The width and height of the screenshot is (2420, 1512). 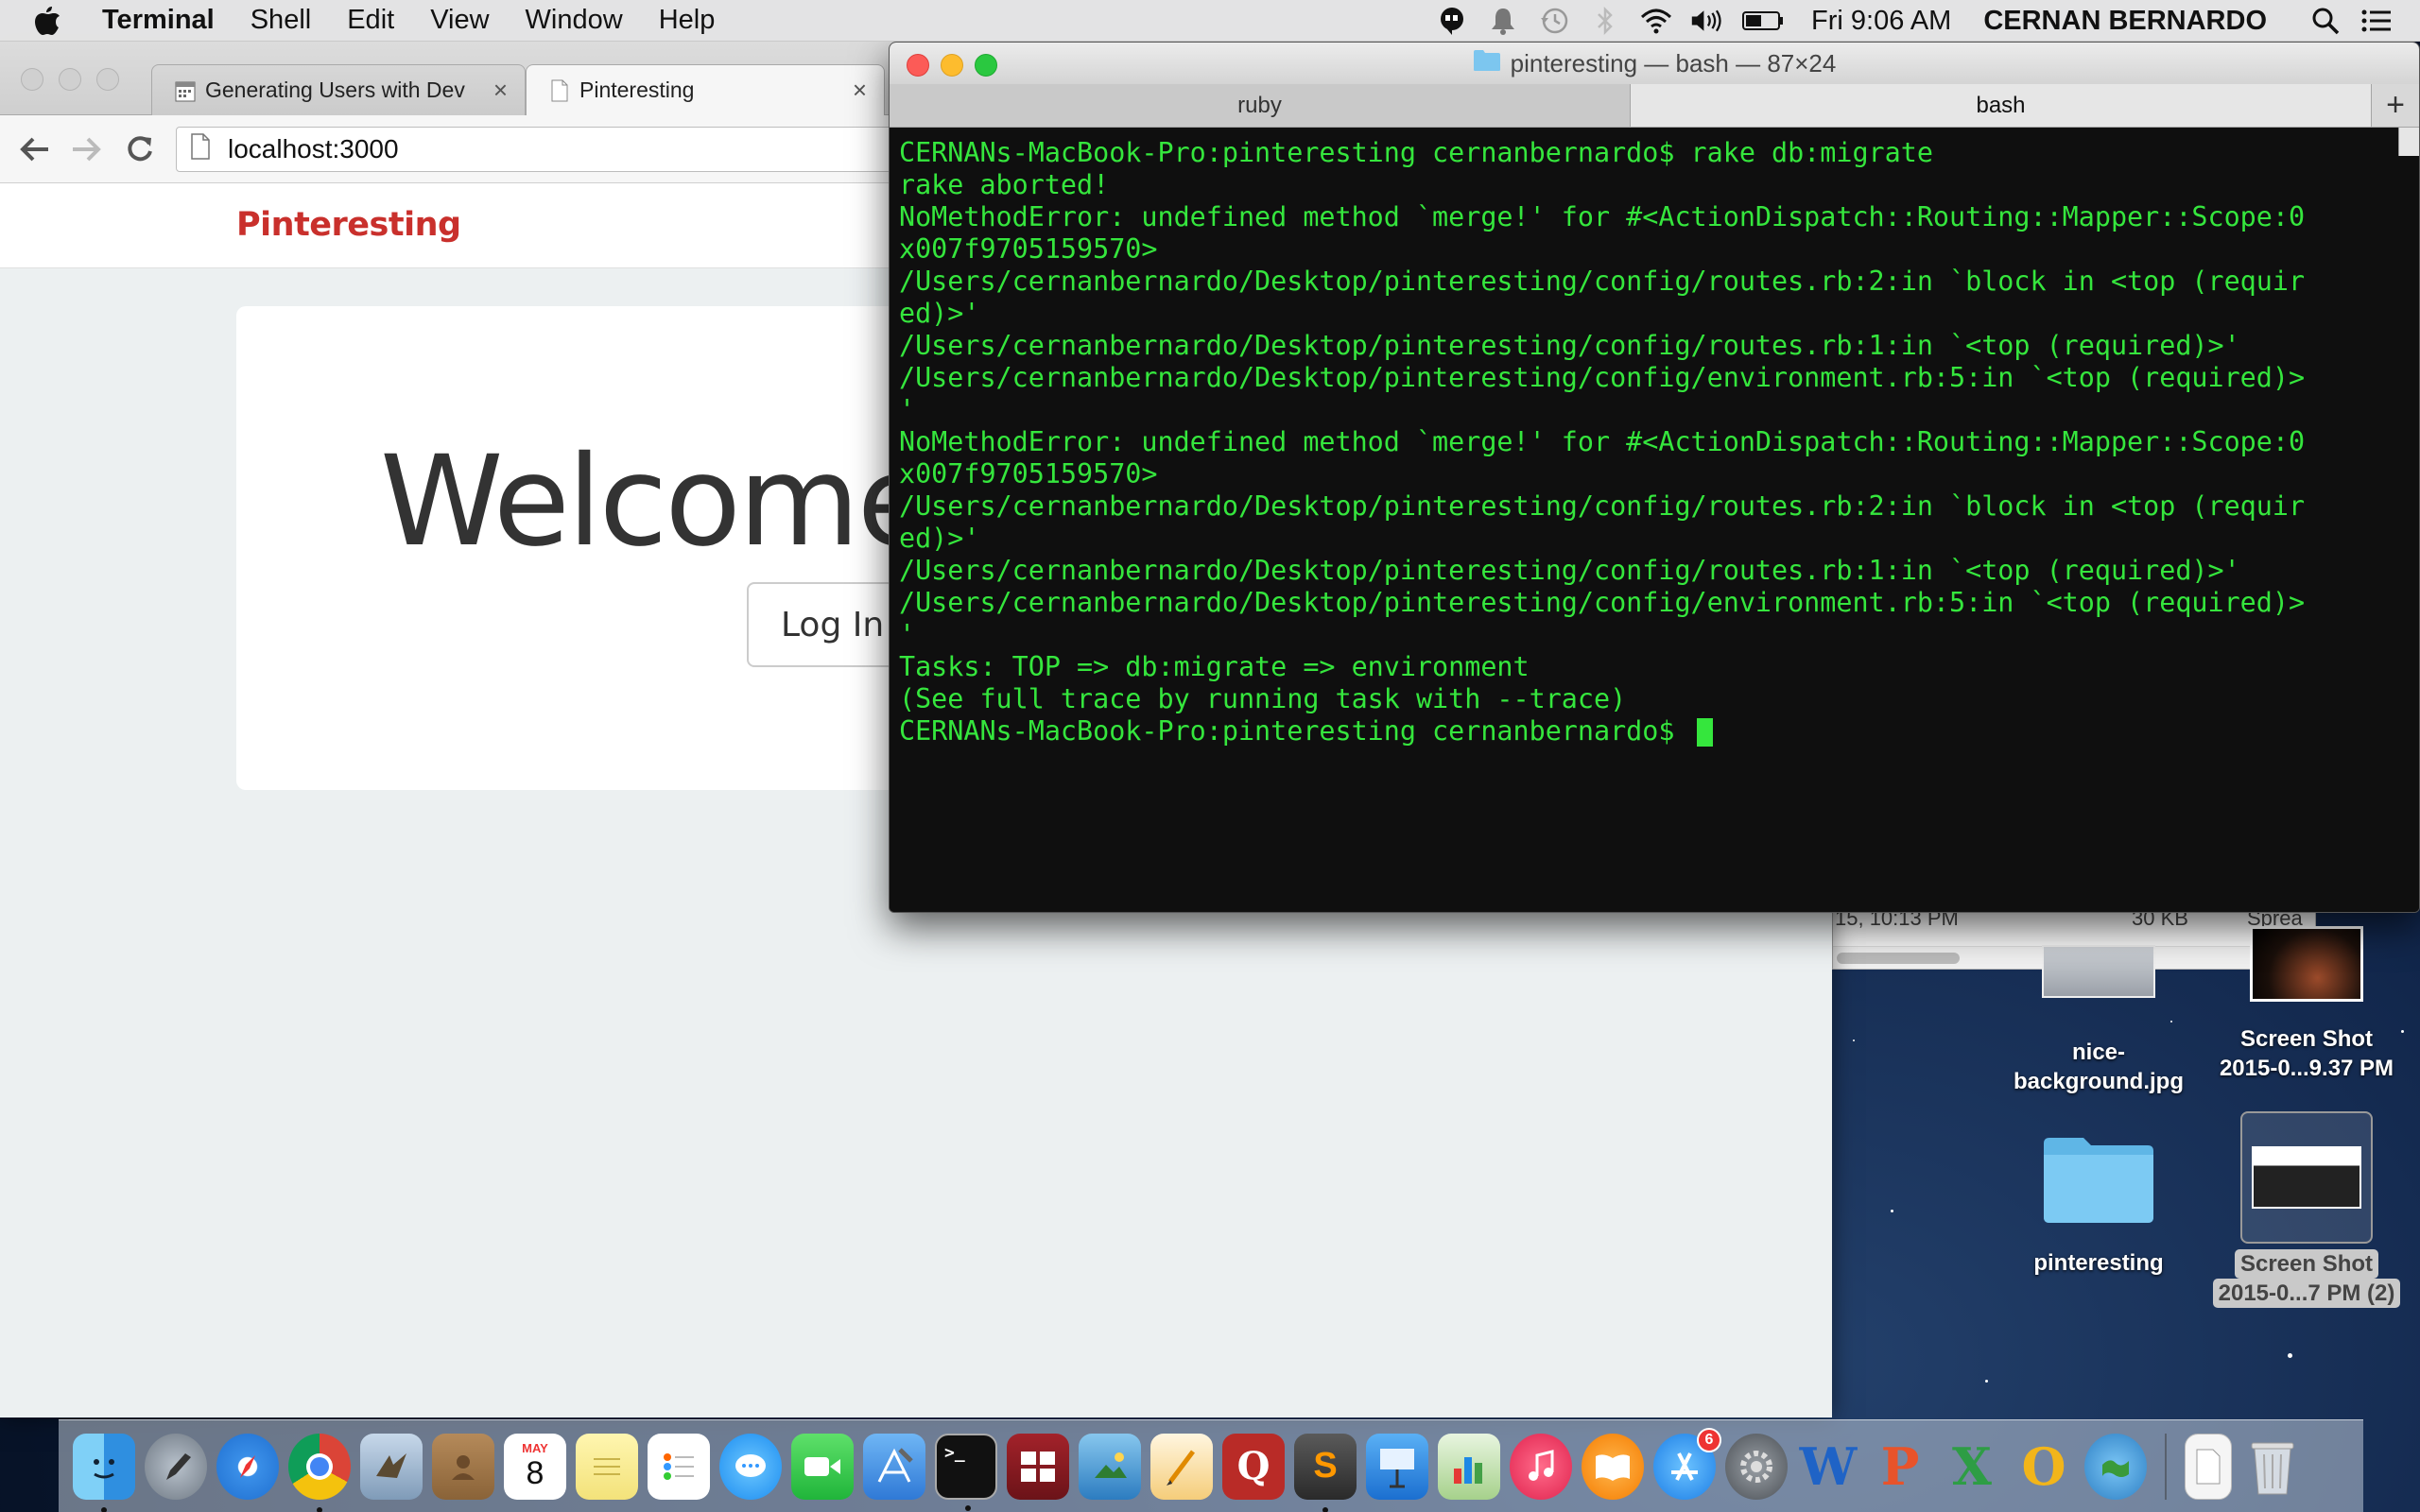 I want to click on bluetooth-icon, so click(x=1605, y=21).